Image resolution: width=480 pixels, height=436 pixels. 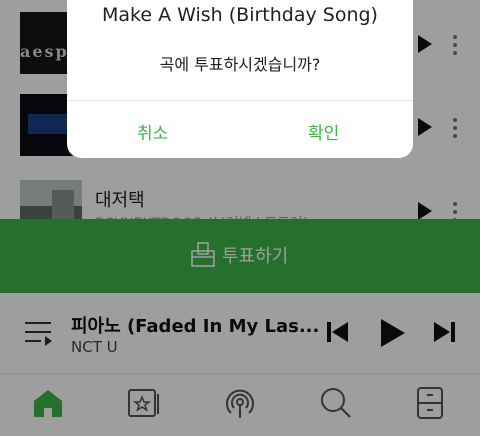 I want to click on dialog-divider, so click(x=240, y=100).